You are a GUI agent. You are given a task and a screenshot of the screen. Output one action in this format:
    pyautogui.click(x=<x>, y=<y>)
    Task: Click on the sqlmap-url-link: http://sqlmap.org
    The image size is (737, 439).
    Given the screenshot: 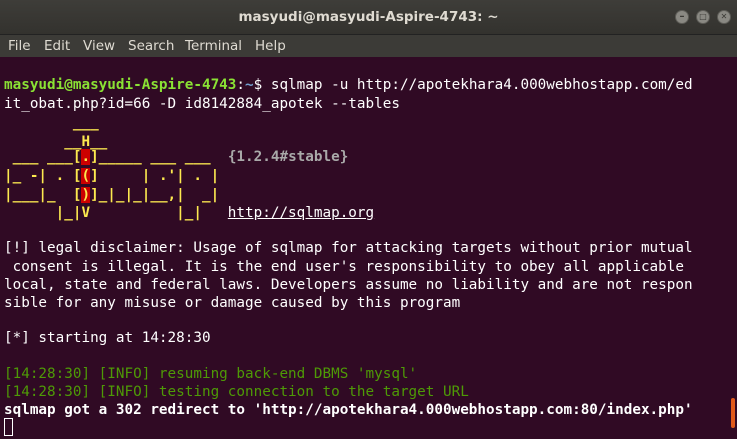 What is the action you would take?
    pyautogui.click(x=301, y=213)
    